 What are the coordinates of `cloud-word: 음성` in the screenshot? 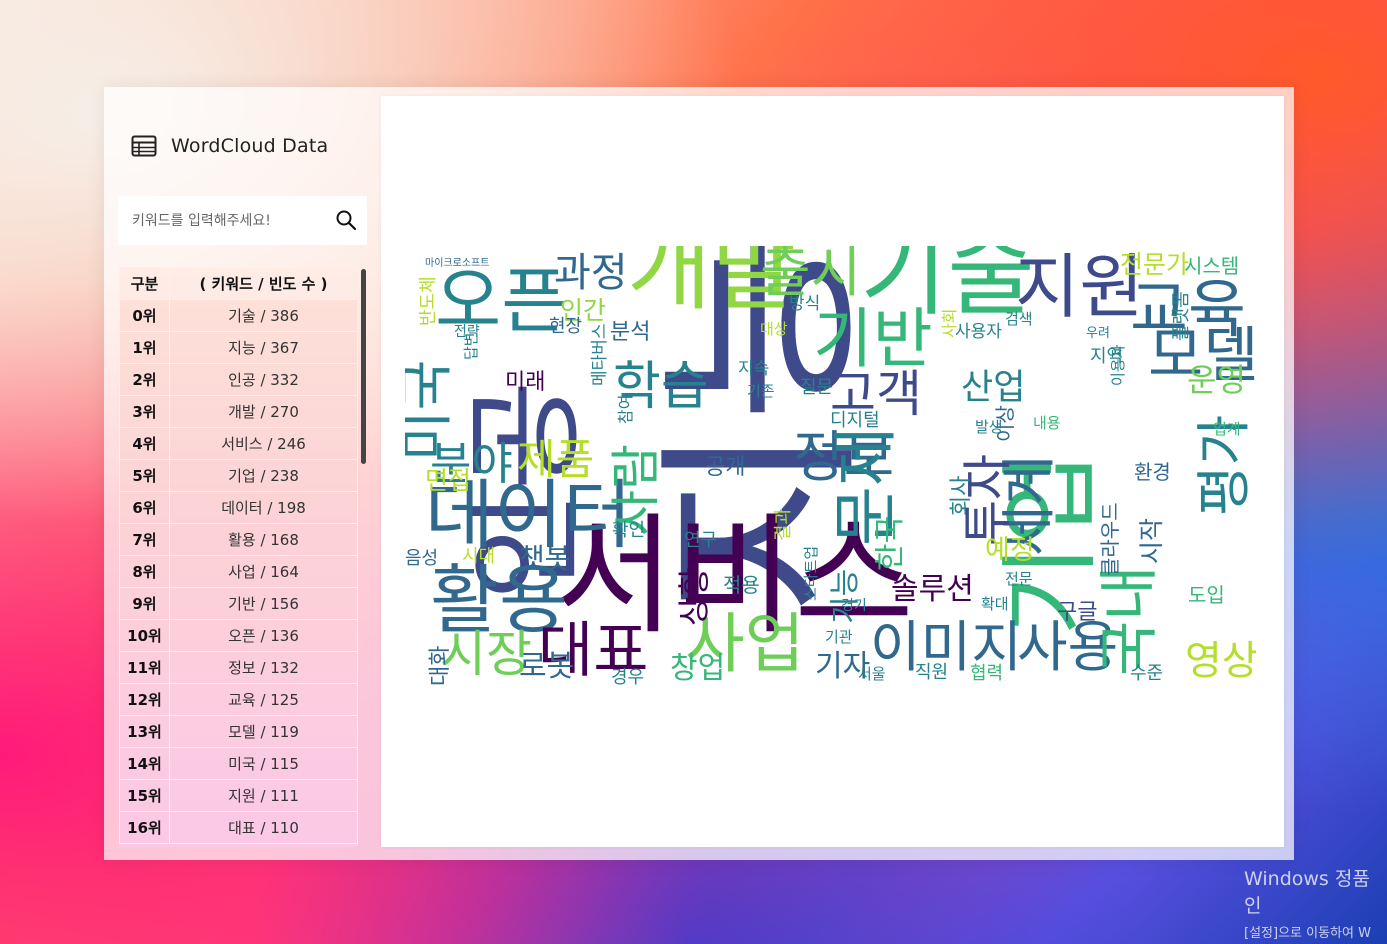 It's located at (421, 558).